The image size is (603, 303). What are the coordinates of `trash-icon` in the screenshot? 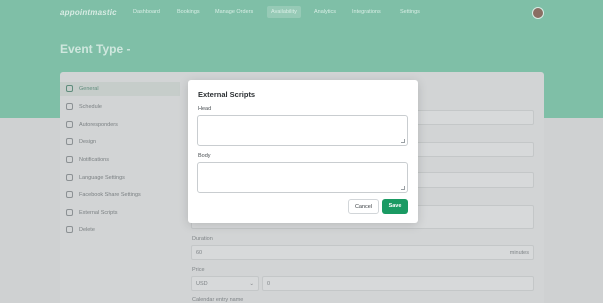 It's located at (69, 229).